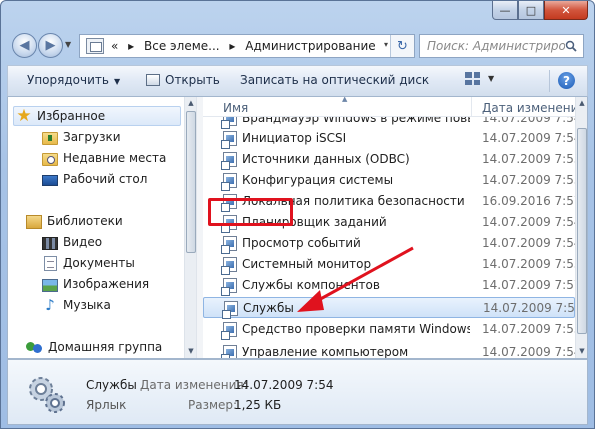  What do you see at coordinates (230, 310) in the screenshot?
I see `services-icon` at bounding box center [230, 310].